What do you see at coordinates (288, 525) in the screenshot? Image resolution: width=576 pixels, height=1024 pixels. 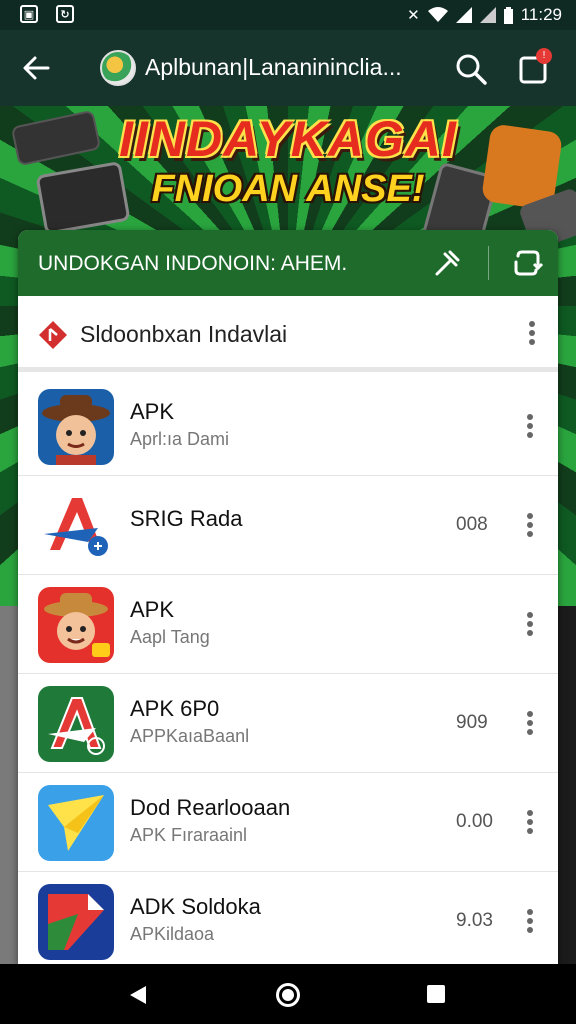 I see `list-item: SRIG Rada 008` at bounding box center [288, 525].